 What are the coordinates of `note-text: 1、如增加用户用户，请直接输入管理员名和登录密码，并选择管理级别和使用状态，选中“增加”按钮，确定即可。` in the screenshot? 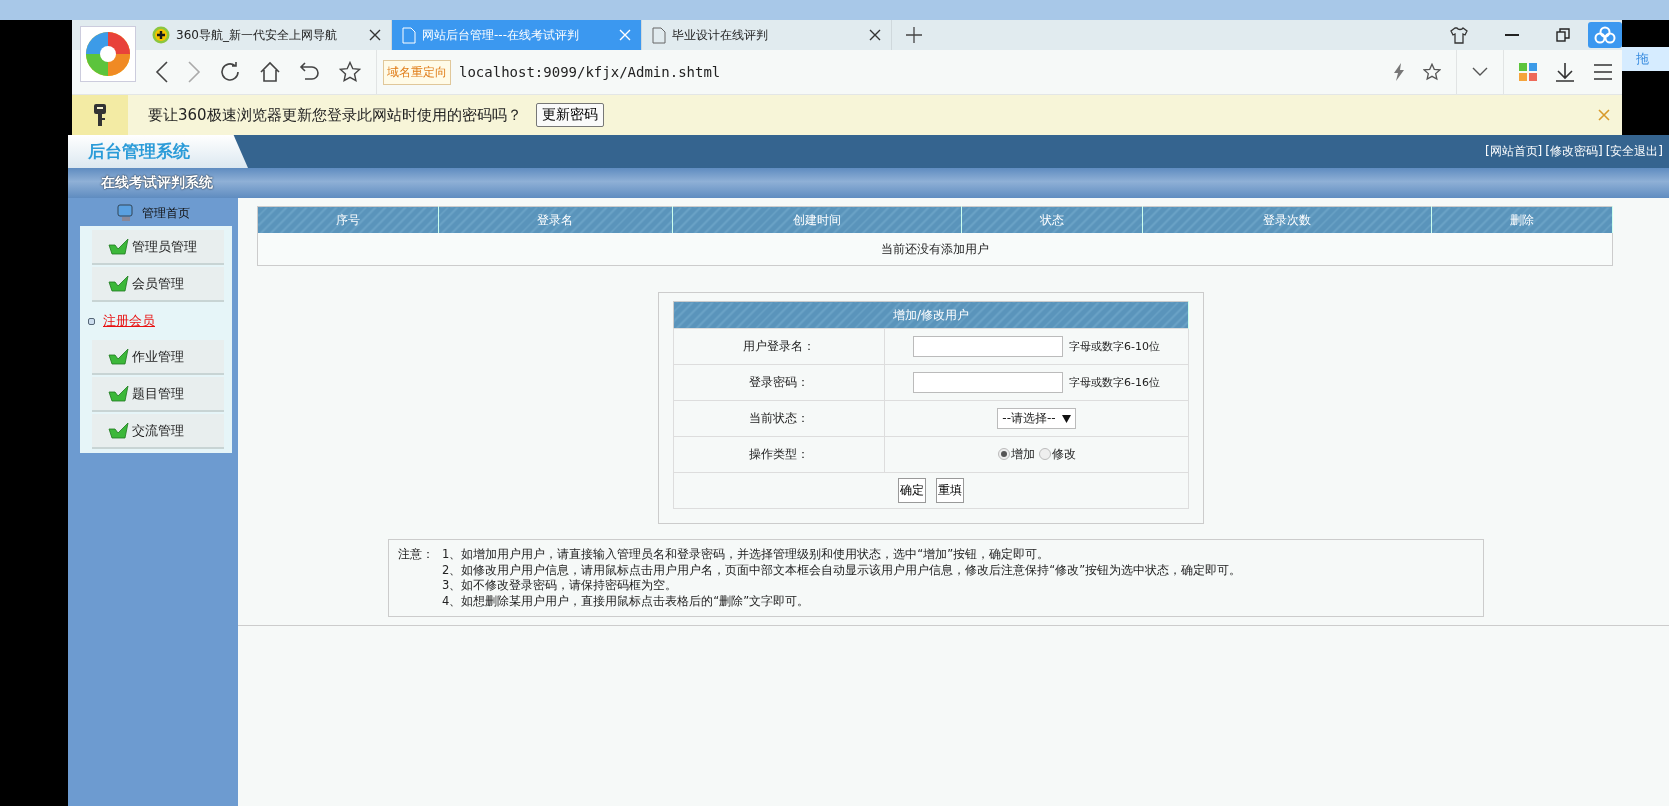 It's located at (746, 555).